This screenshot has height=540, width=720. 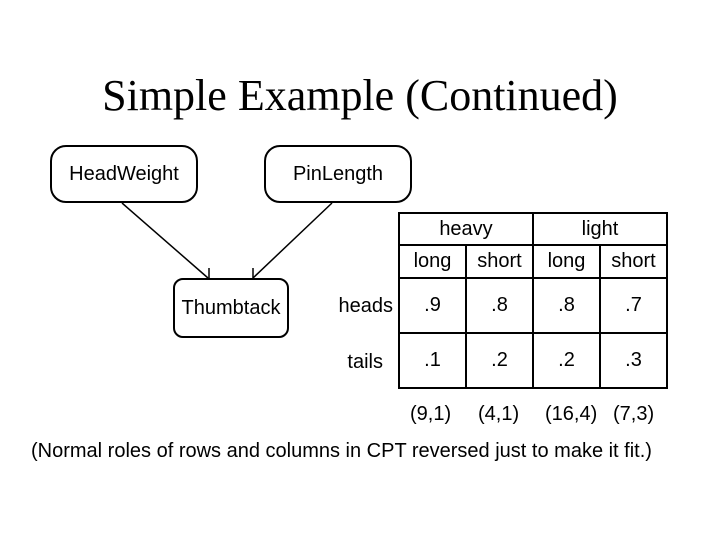 What do you see at coordinates (365, 362) in the screenshot?
I see `cpt-row-label-tails: tails` at bounding box center [365, 362].